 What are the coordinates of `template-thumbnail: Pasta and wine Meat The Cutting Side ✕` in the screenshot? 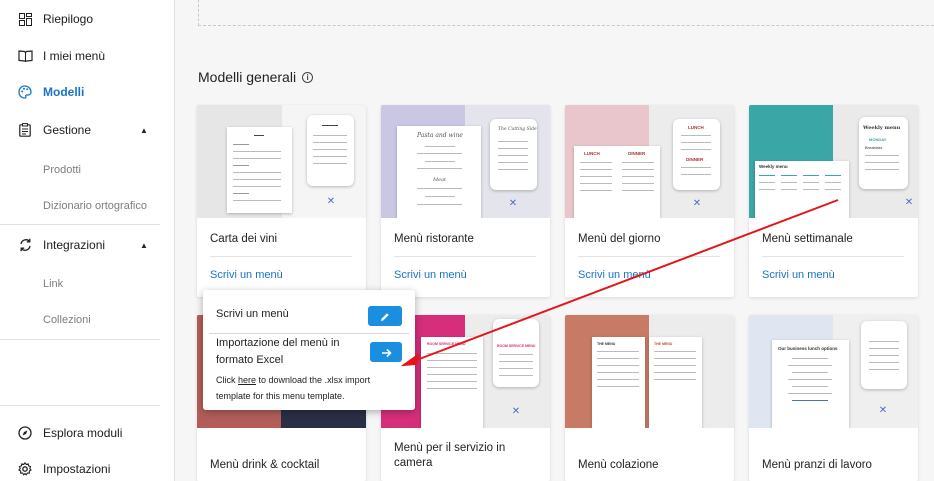 It's located at (465, 161).